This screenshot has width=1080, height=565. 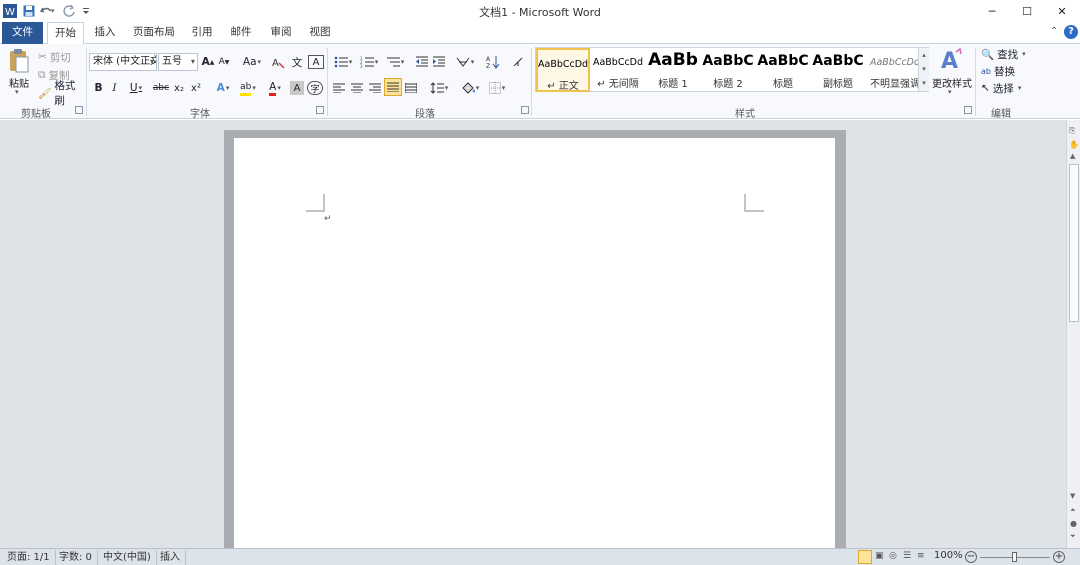 What do you see at coordinates (196, 88) in the screenshot?
I see `superscript-button: x²` at bounding box center [196, 88].